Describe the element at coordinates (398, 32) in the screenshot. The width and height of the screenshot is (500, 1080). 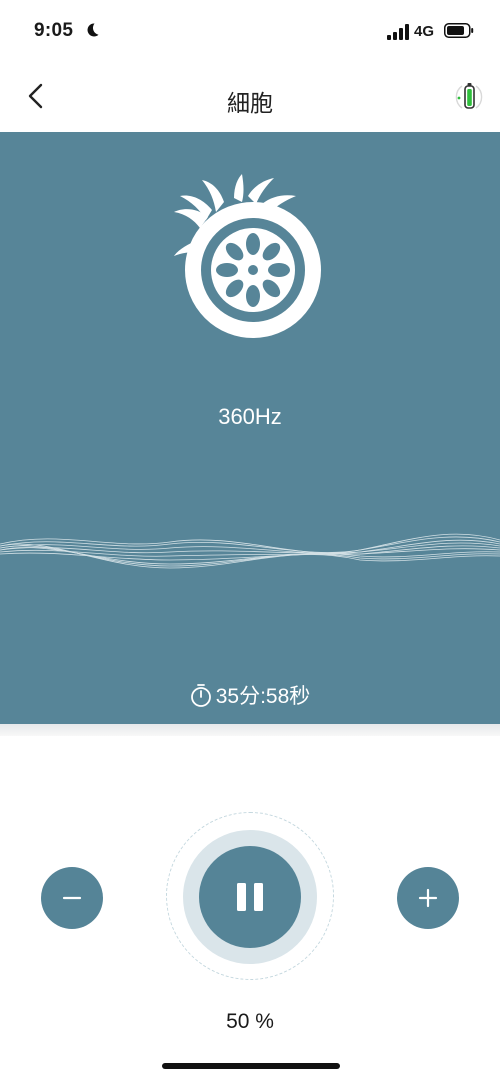
I see `signal-bars-icon` at that location.